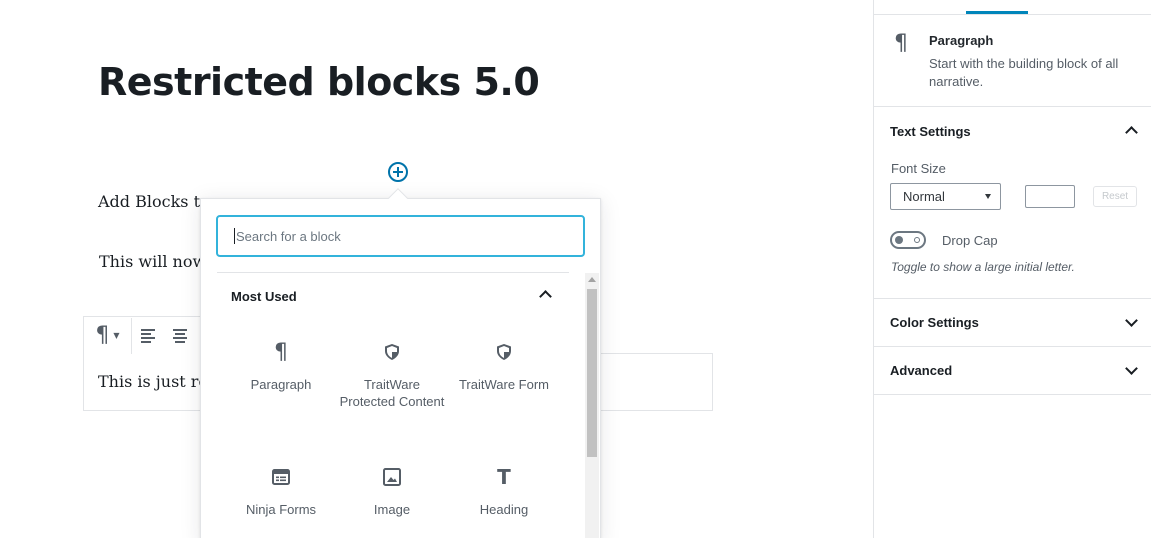 This screenshot has height=538, width=1151. Describe the element at coordinates (319, 82) in the screenshot. I see `post-title: Restricted blocks 5.0` at that location.